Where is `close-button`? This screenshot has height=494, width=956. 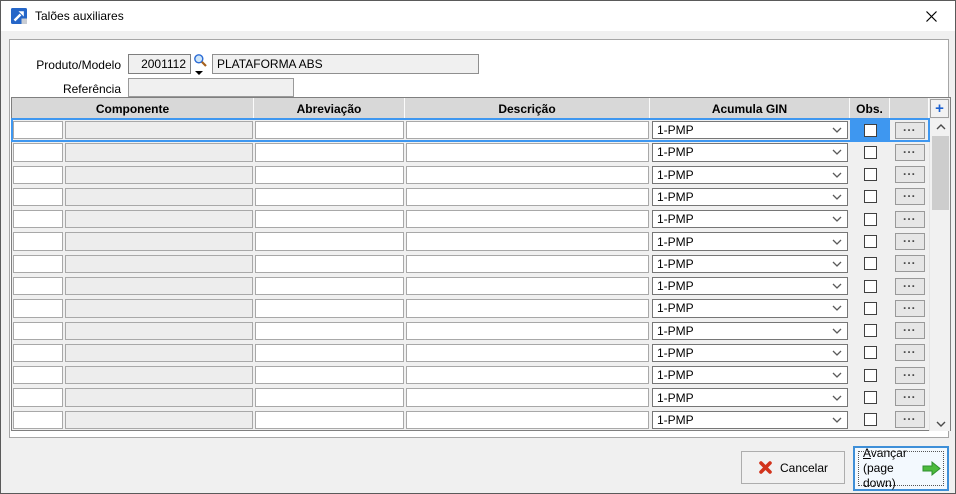 close-button is located at coordinates (931, 16).